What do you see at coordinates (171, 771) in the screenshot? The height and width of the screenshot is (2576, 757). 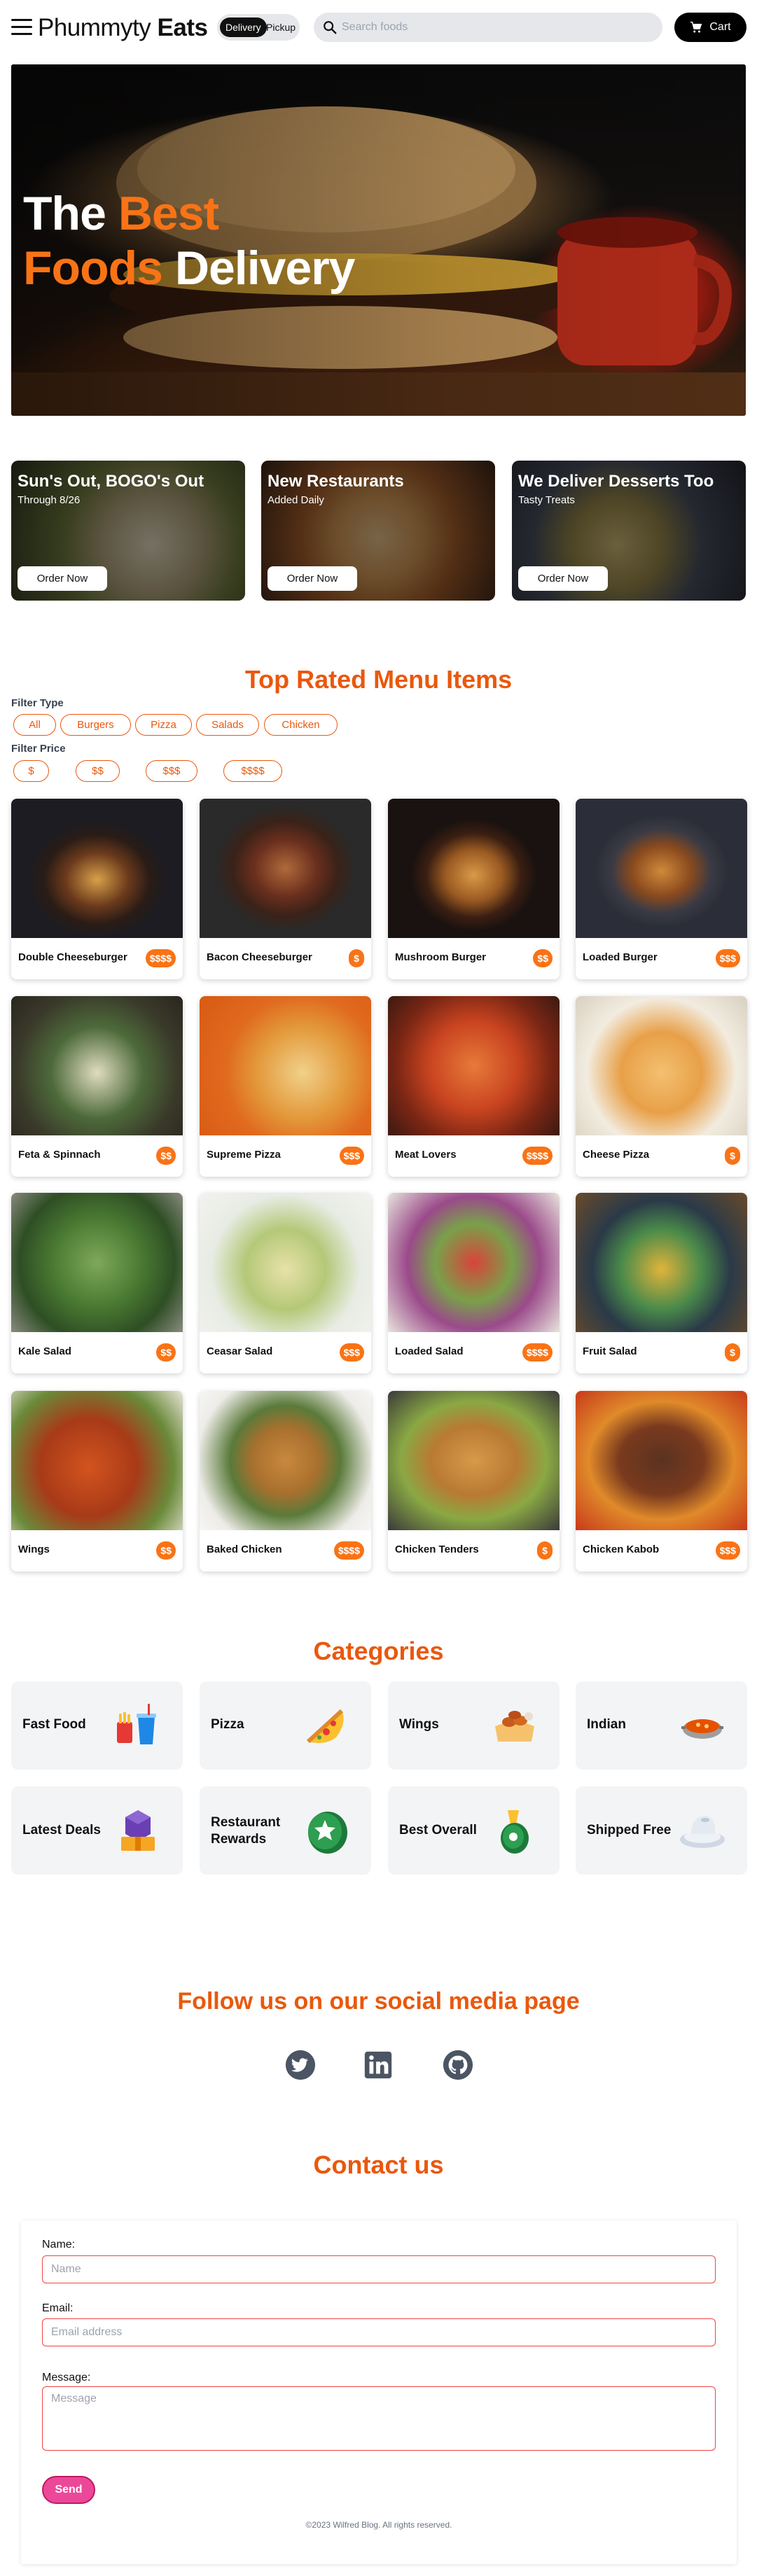 I see `filter-price-3: $$$` at bounding box center [171, 771].